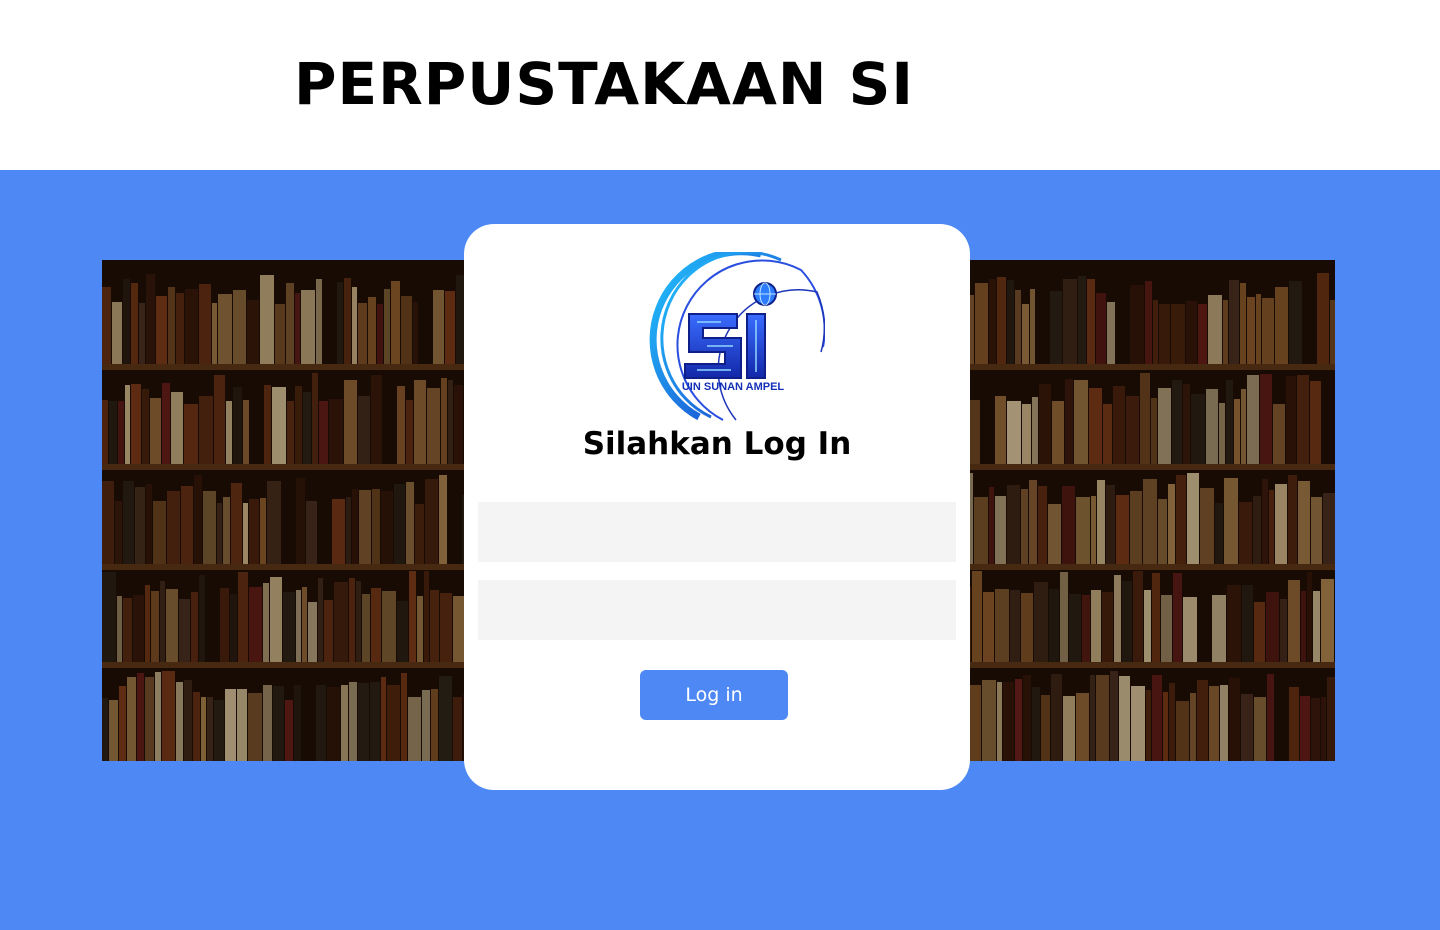 Image resolution: width=1440 pixels, height=930 pixels. What do you see at coordinates (717, 444) in the screenshot?
I see `login-heading: Silahkan Log In` at bounding box center [717, 444].